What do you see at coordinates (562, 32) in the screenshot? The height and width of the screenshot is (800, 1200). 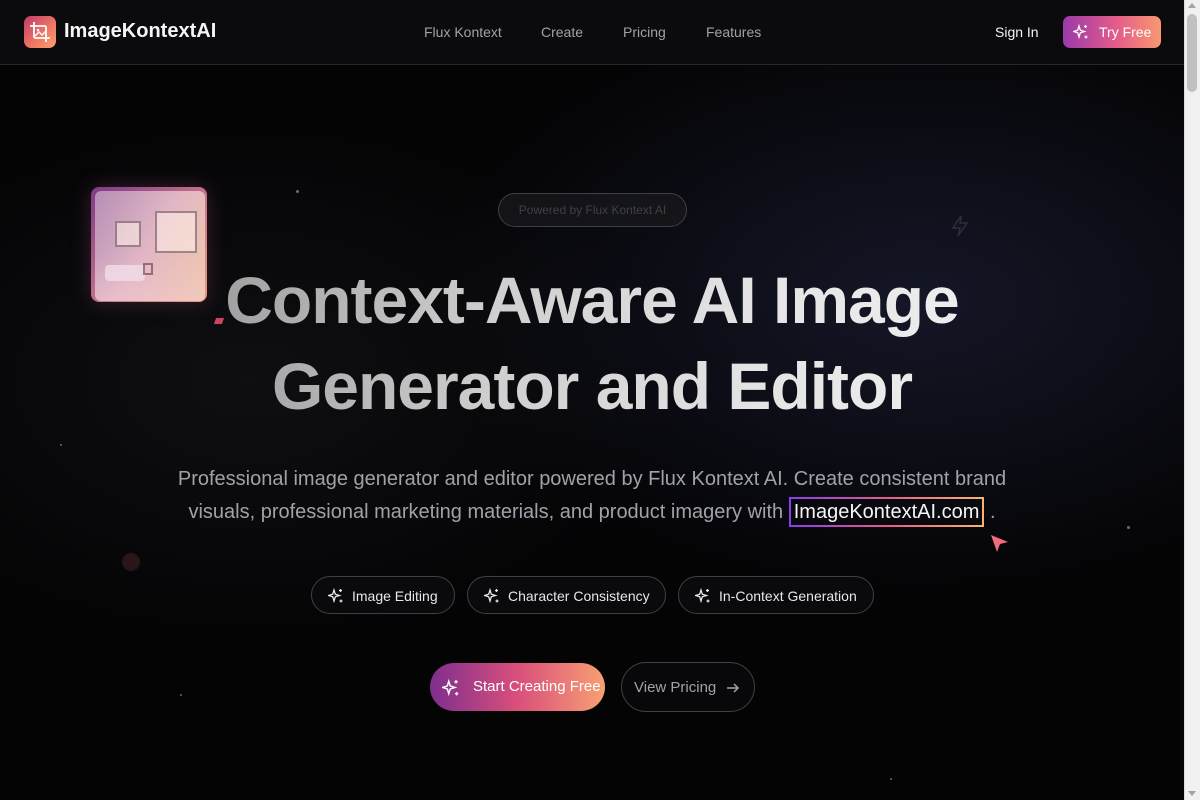 I see `nav-link-create: Create` at bounding box center [562, 32].